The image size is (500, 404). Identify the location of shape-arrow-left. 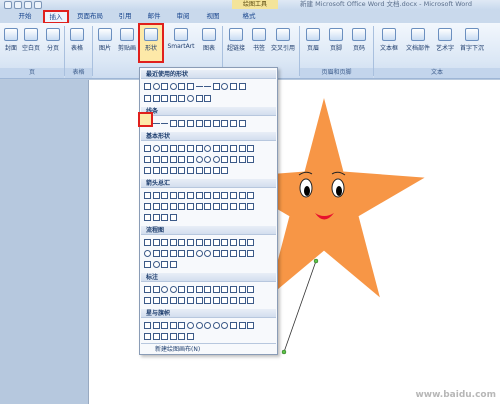
(173, 98).